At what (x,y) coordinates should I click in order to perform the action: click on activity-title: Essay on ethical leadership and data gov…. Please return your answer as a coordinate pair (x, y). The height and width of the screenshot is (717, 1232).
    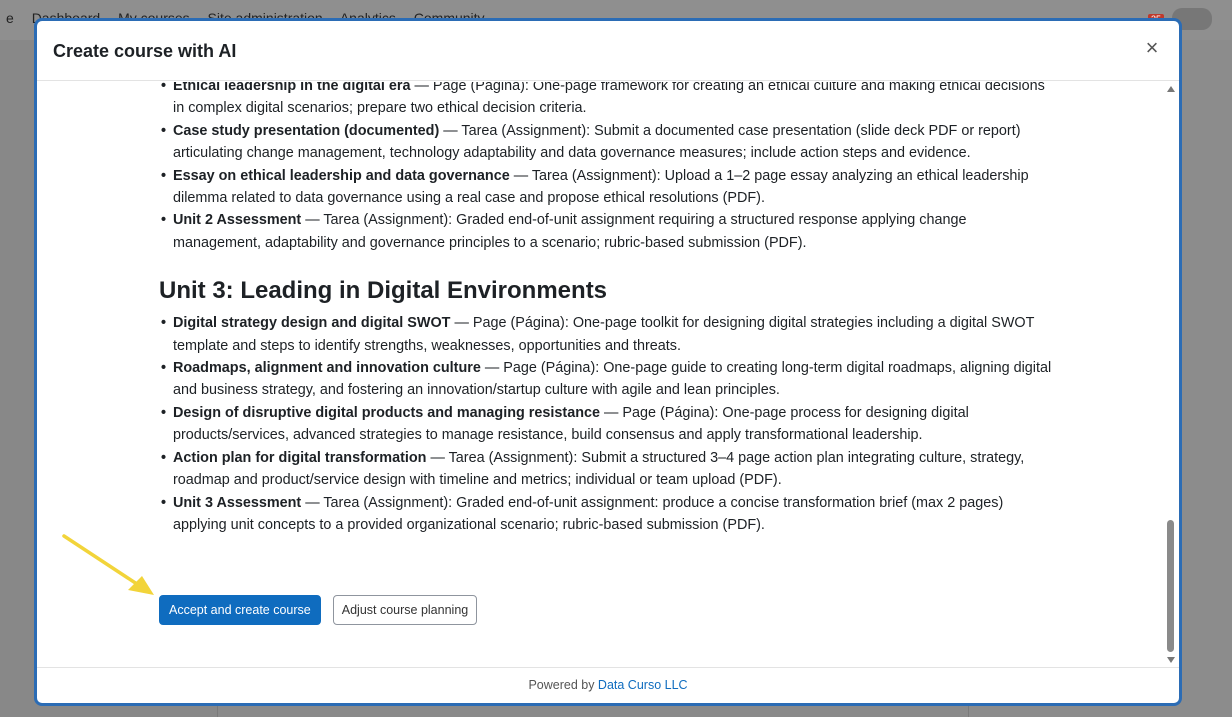
    Looking at the image, I should click on (341, 175).